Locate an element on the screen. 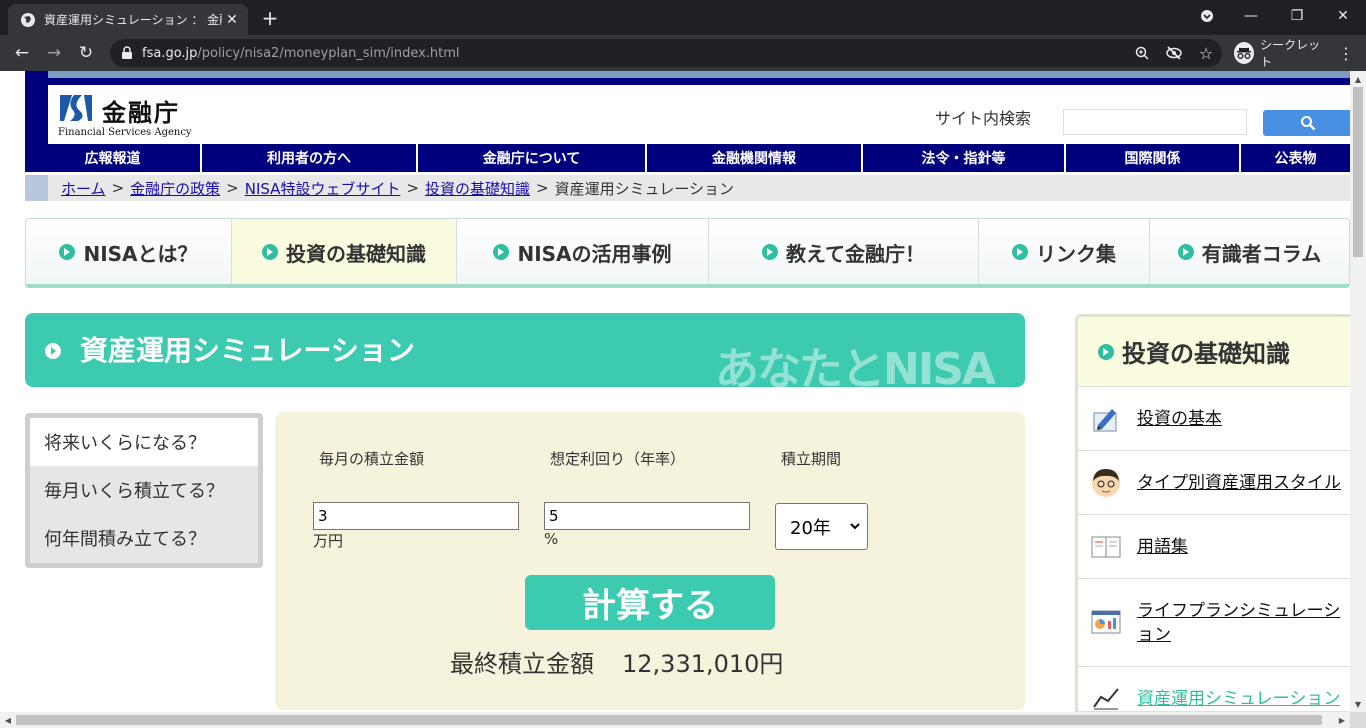 Image resolution: width=1366 pixels, height=728 pixels. header-left-bar is located at coordinates (36, 107).